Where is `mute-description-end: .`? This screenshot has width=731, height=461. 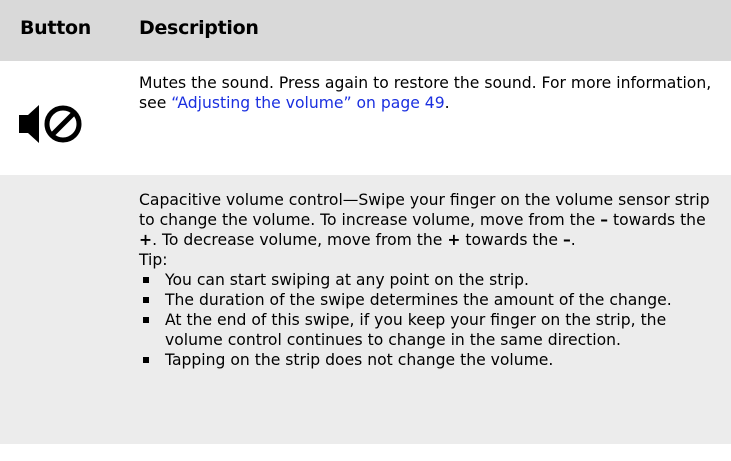 mute-description-end: . is located at coordinates (447, 103).